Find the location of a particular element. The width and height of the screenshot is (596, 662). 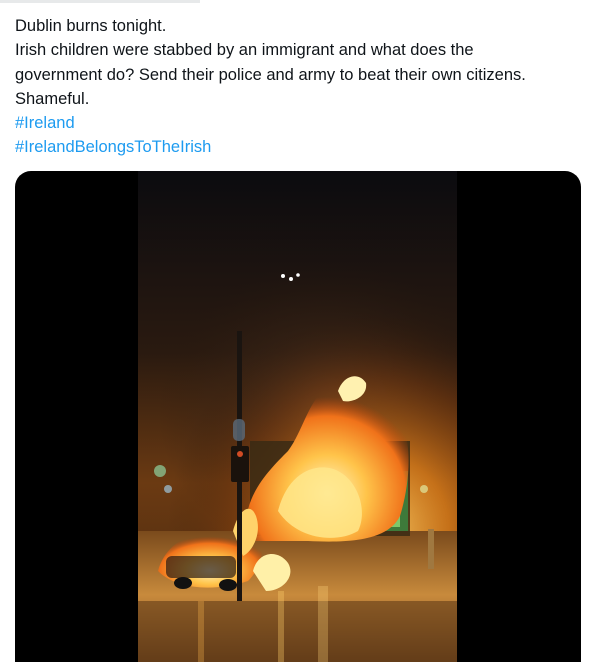

tweet-line: Shameful. is located at coordinates (52, 98).